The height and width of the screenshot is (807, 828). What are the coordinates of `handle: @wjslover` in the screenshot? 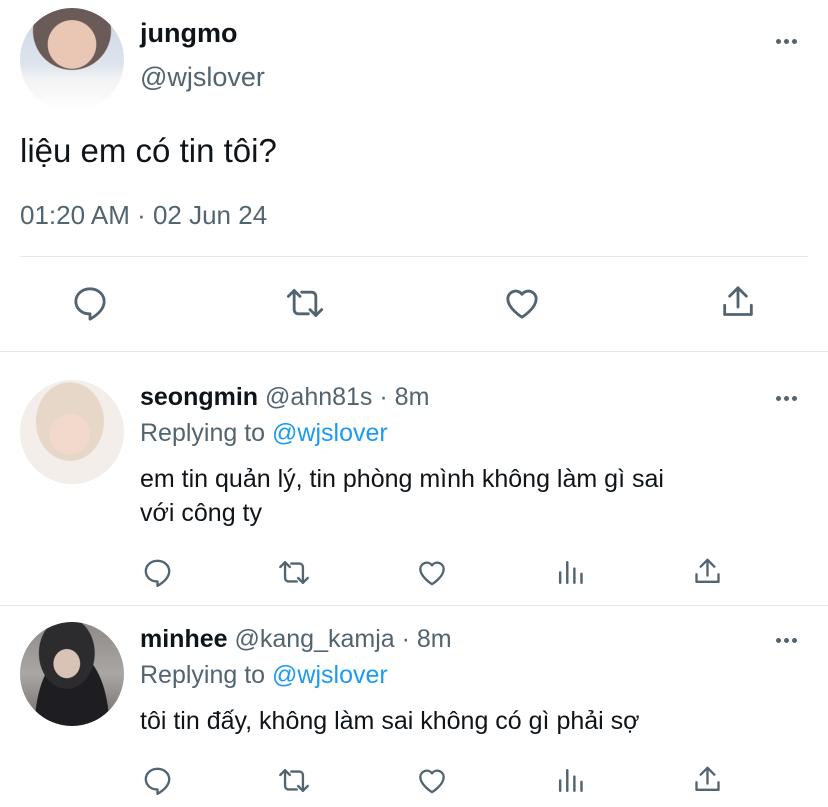 It's located at (202, 77).